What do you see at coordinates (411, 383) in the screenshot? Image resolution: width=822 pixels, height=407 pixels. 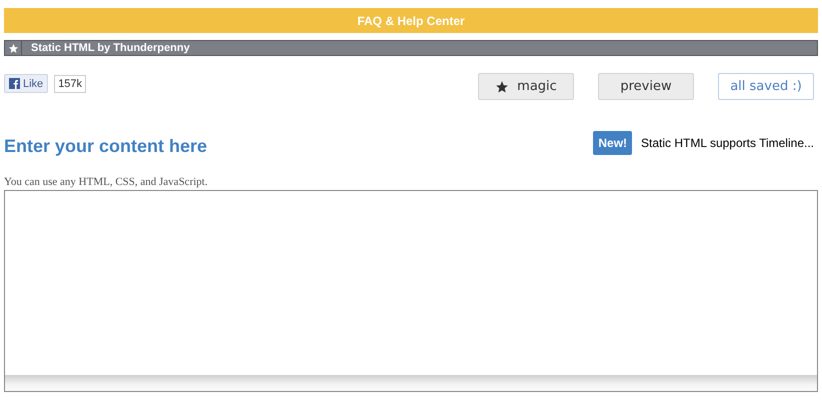 I see `resize-bar` at bounding box center [411, 383].